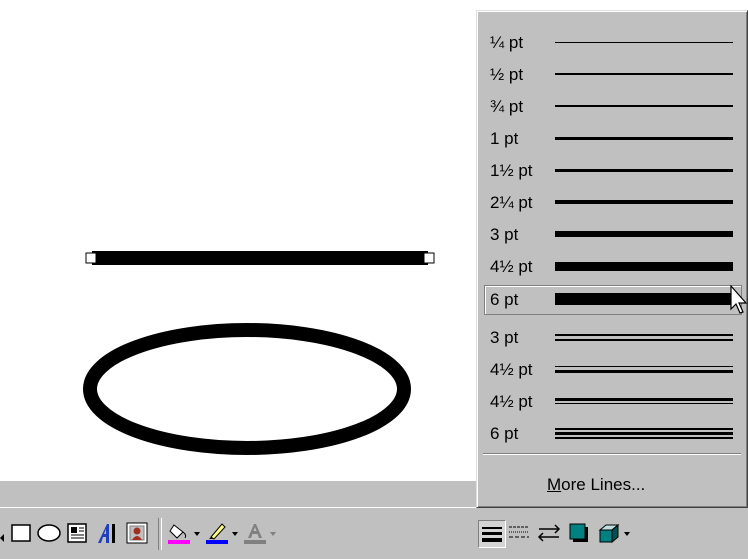  What do you see at coordinates (217, 533) in the screenshot?
I see `line-color-icon` at bounding box center [217, 533].